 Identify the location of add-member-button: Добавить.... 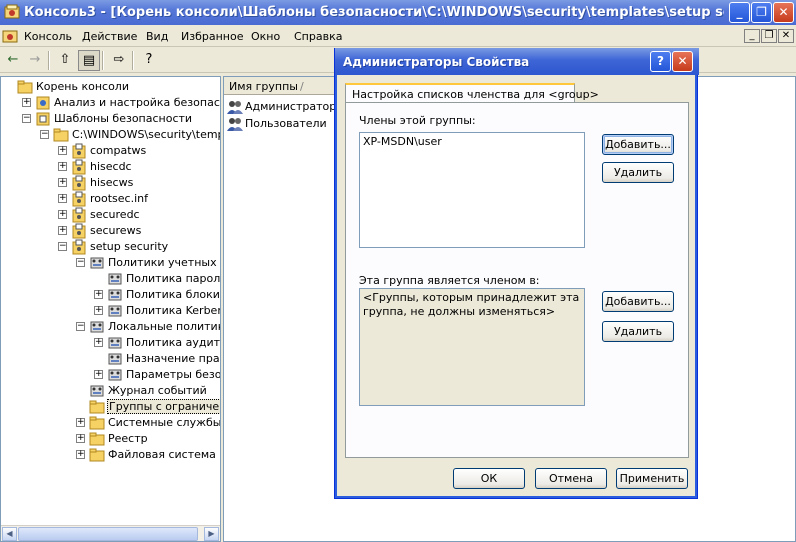
(638, 144).